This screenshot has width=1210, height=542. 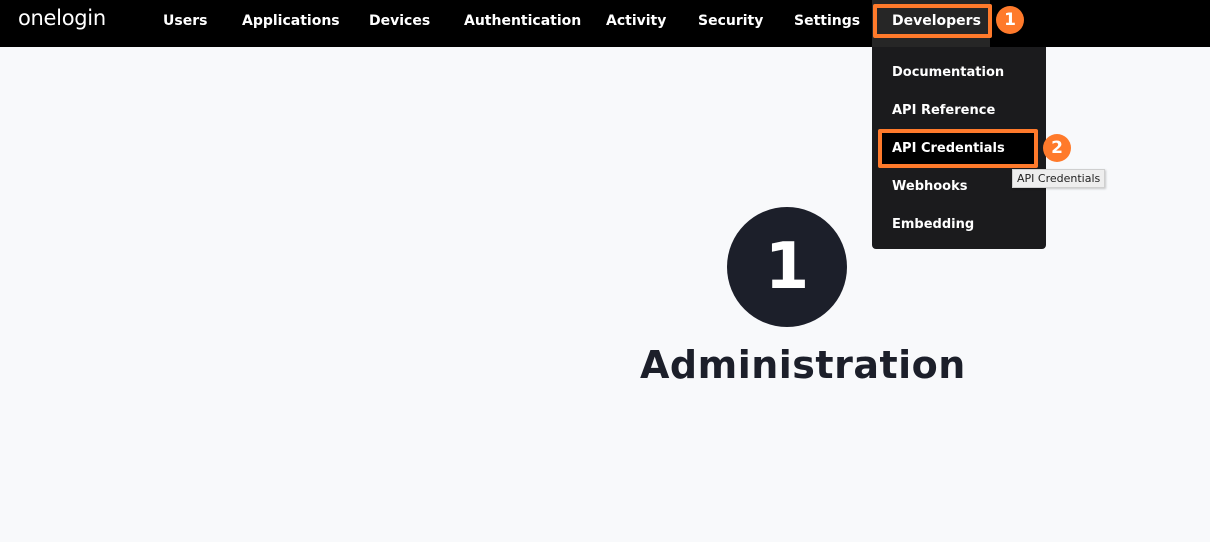 What do you see at coordinates (636, 21) in the screenshot?
I see `nav-activity: Activity` at bounding box center [636, 21].